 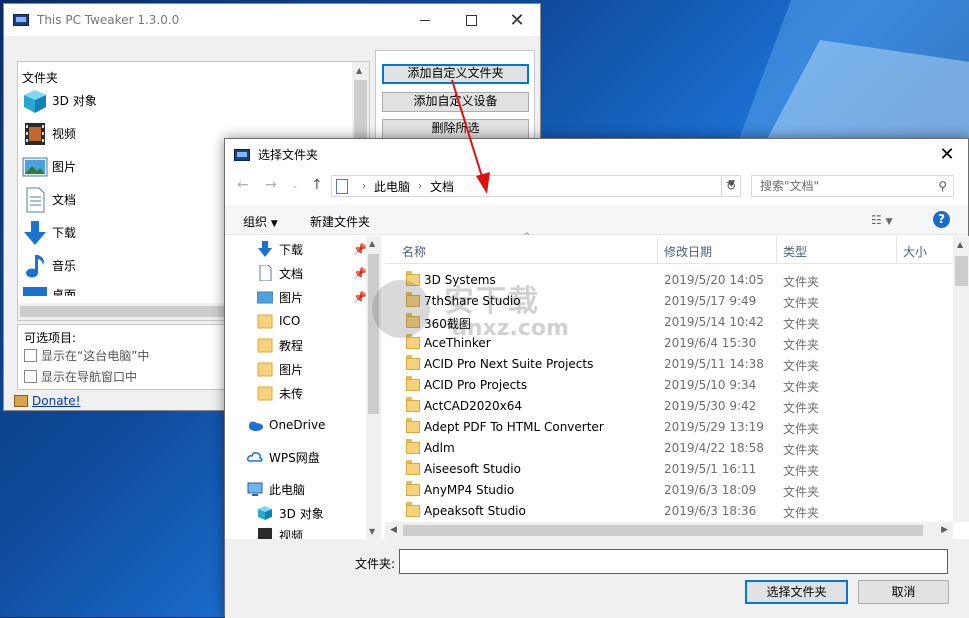 I want to click on nav-pane-scrollbar: ▲ ▼, so click(x=373, y=387).